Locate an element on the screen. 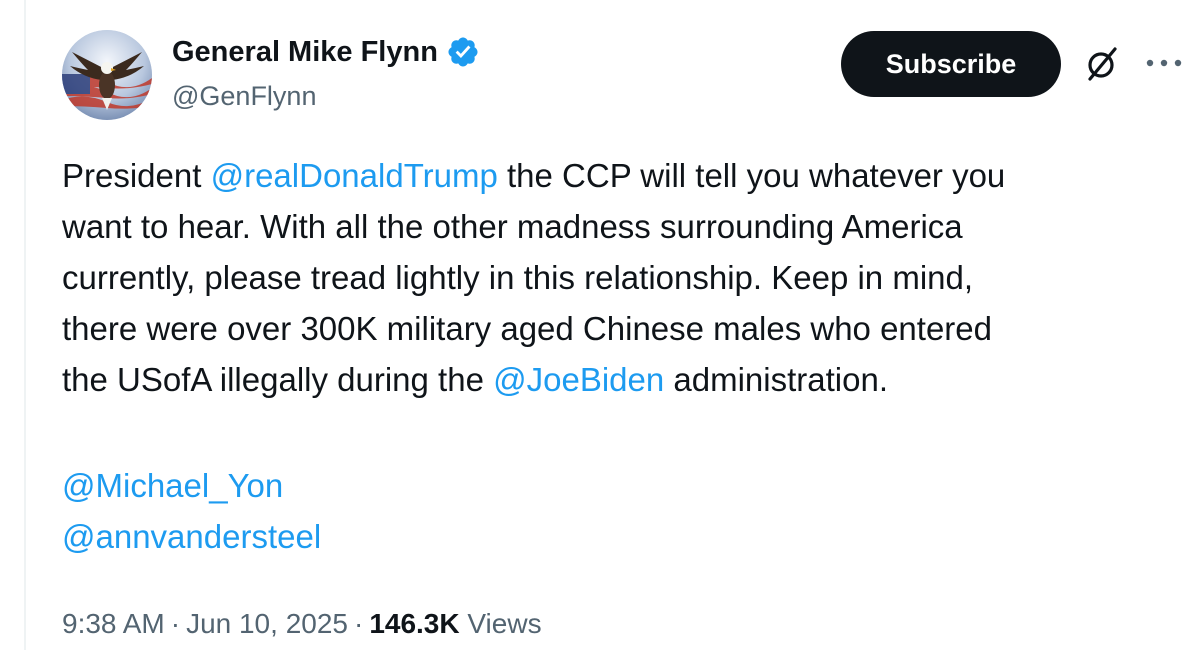 This screenshot has width=1200, height=650. mention-link-realdonaldtrump: @realDonaldTrump is located at coordinates (354, 175).